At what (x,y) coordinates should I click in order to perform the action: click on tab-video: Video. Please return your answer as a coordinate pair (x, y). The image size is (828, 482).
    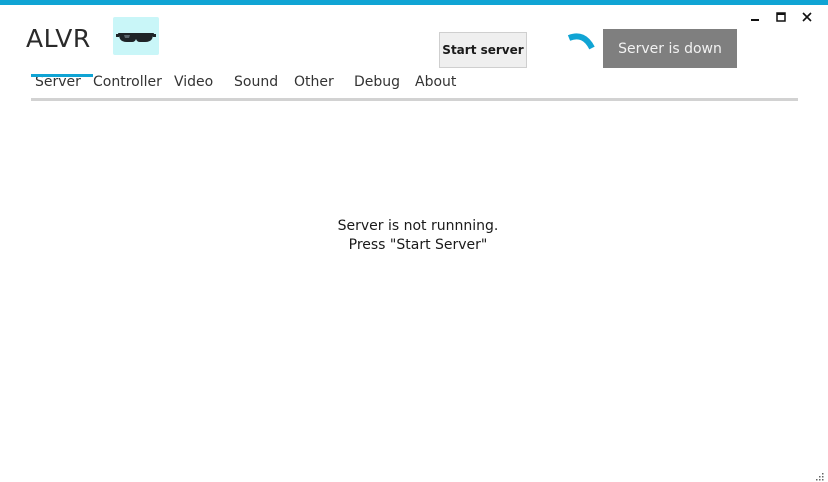
    Looking at the image, I should click on (193, 86).